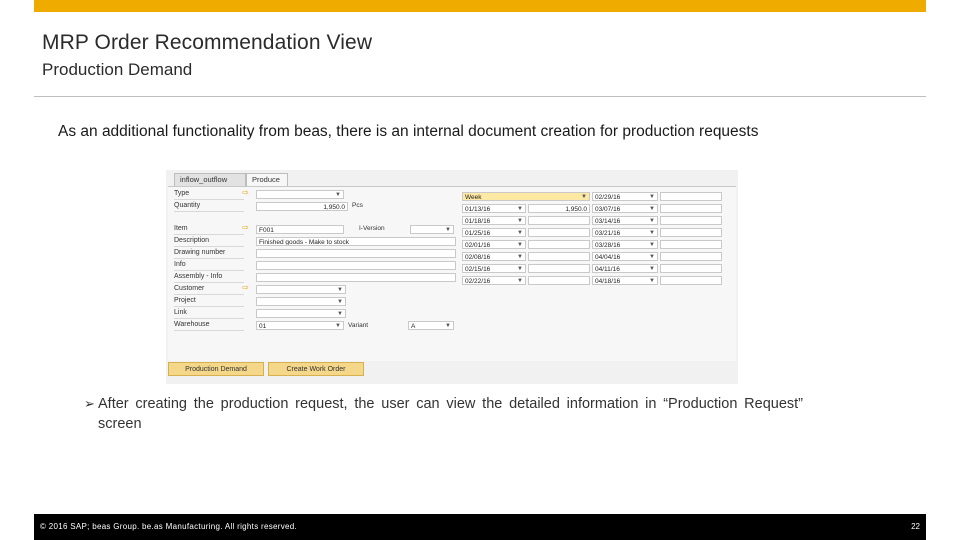  Describe the element at coordinates (625, 268) in the screenshot. I see `right-date-field: 04/11/16 ▼` at that location.